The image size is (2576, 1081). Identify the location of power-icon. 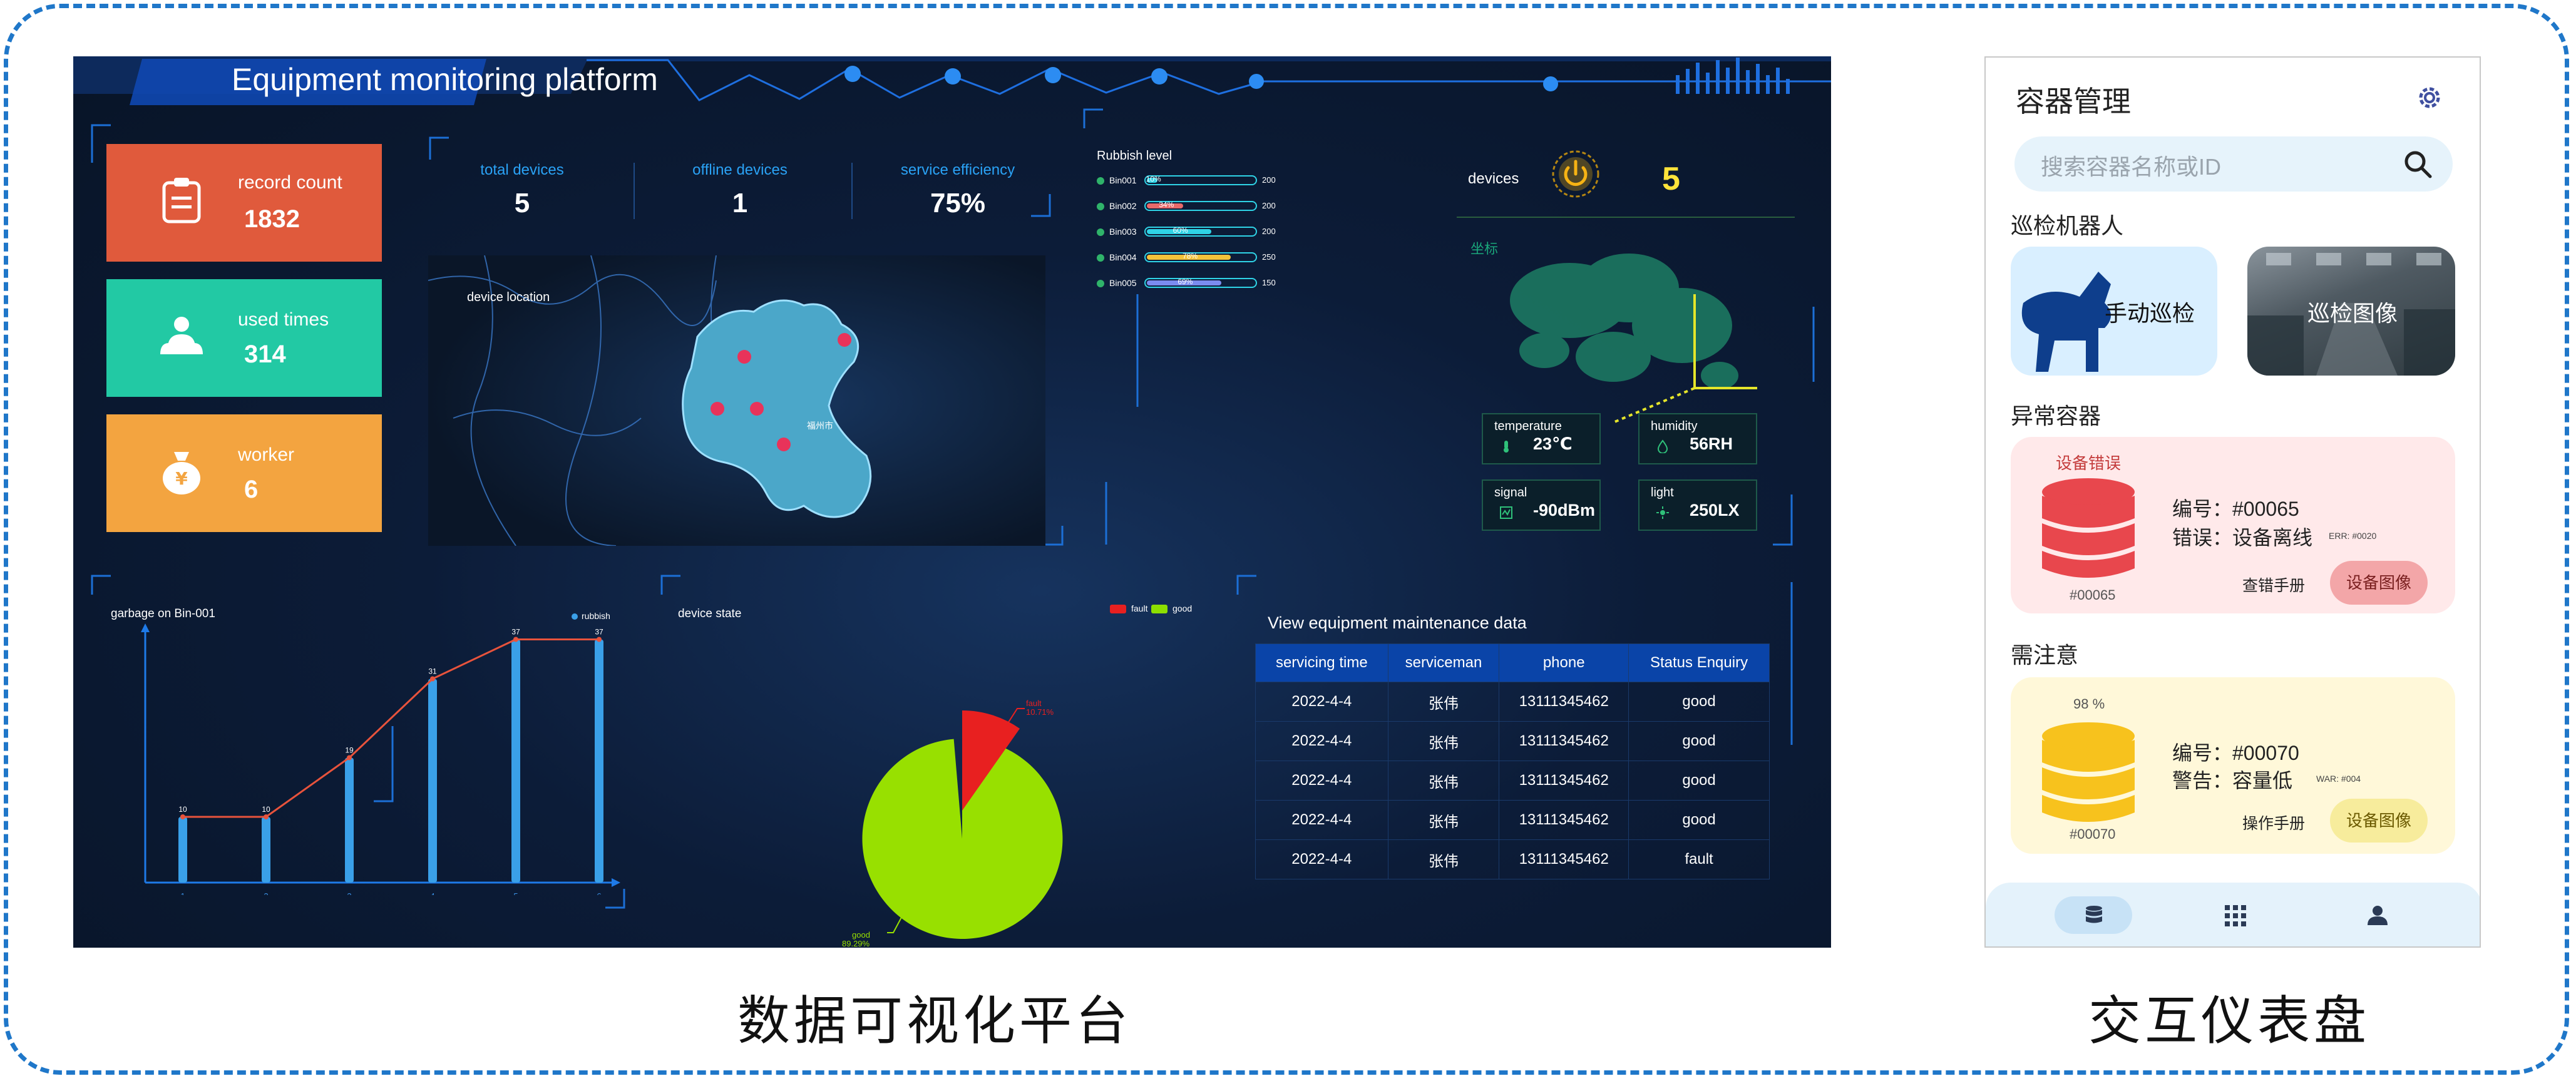
(1576, 174).